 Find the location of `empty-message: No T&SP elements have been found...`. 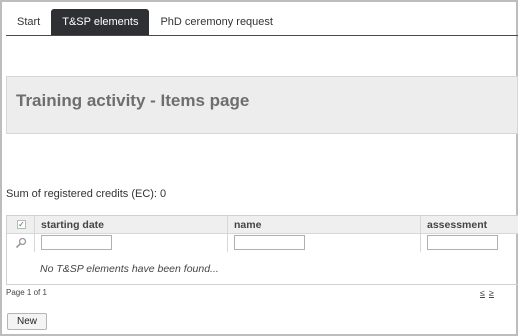

empty-message: No T&SP elements have been found... is located at coordinates (129, 269).